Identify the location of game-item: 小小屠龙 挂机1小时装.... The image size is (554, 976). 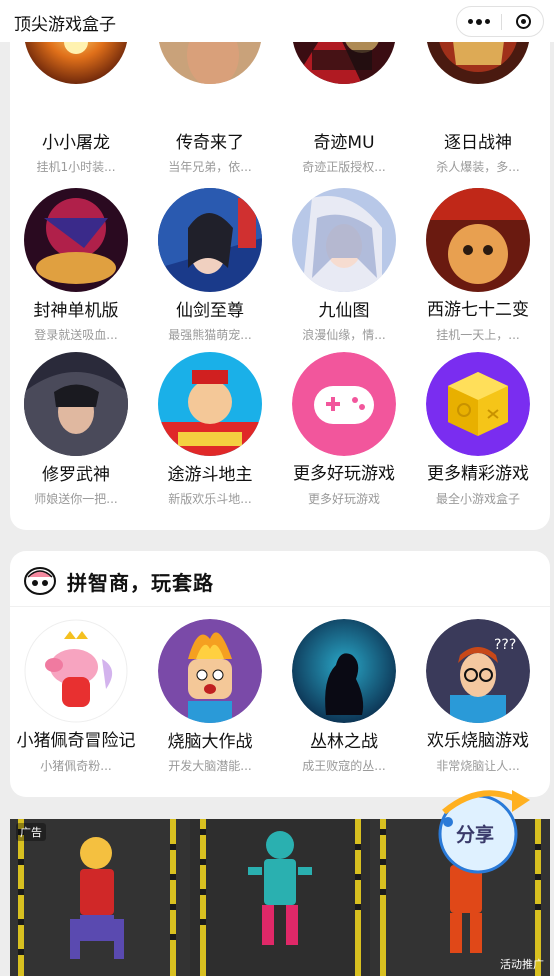
(75, 90).